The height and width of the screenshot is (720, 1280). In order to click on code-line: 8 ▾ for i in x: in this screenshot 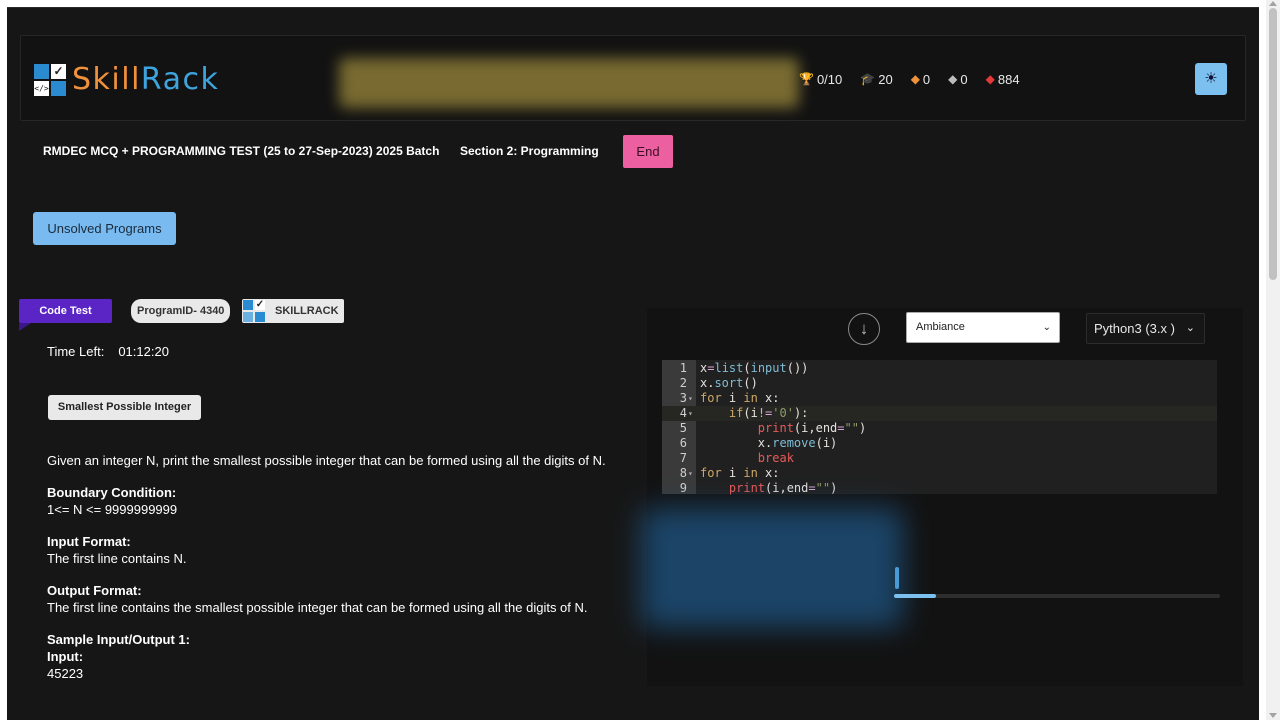, I will do `click(729, 473)`.